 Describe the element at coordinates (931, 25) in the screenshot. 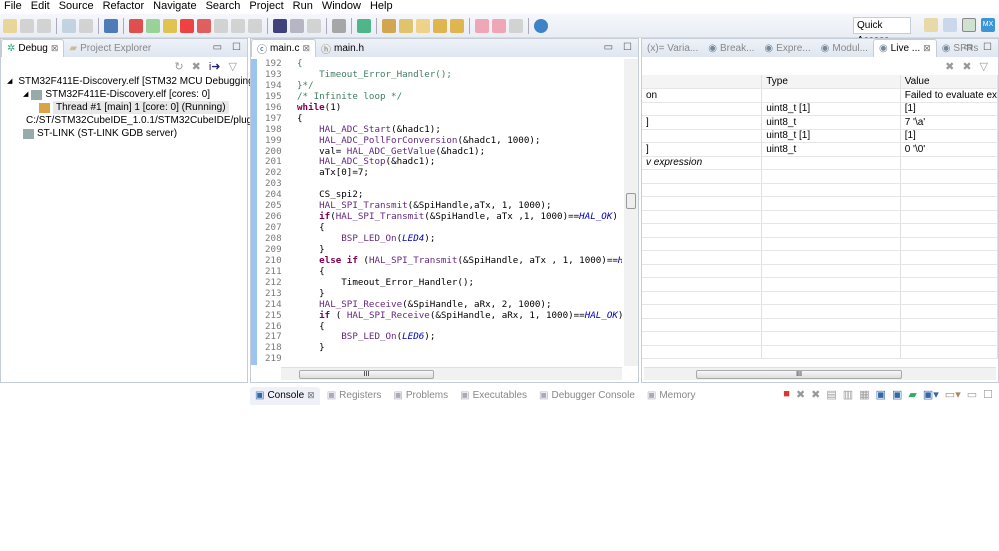

I see `open-perspective-icon` at that location.